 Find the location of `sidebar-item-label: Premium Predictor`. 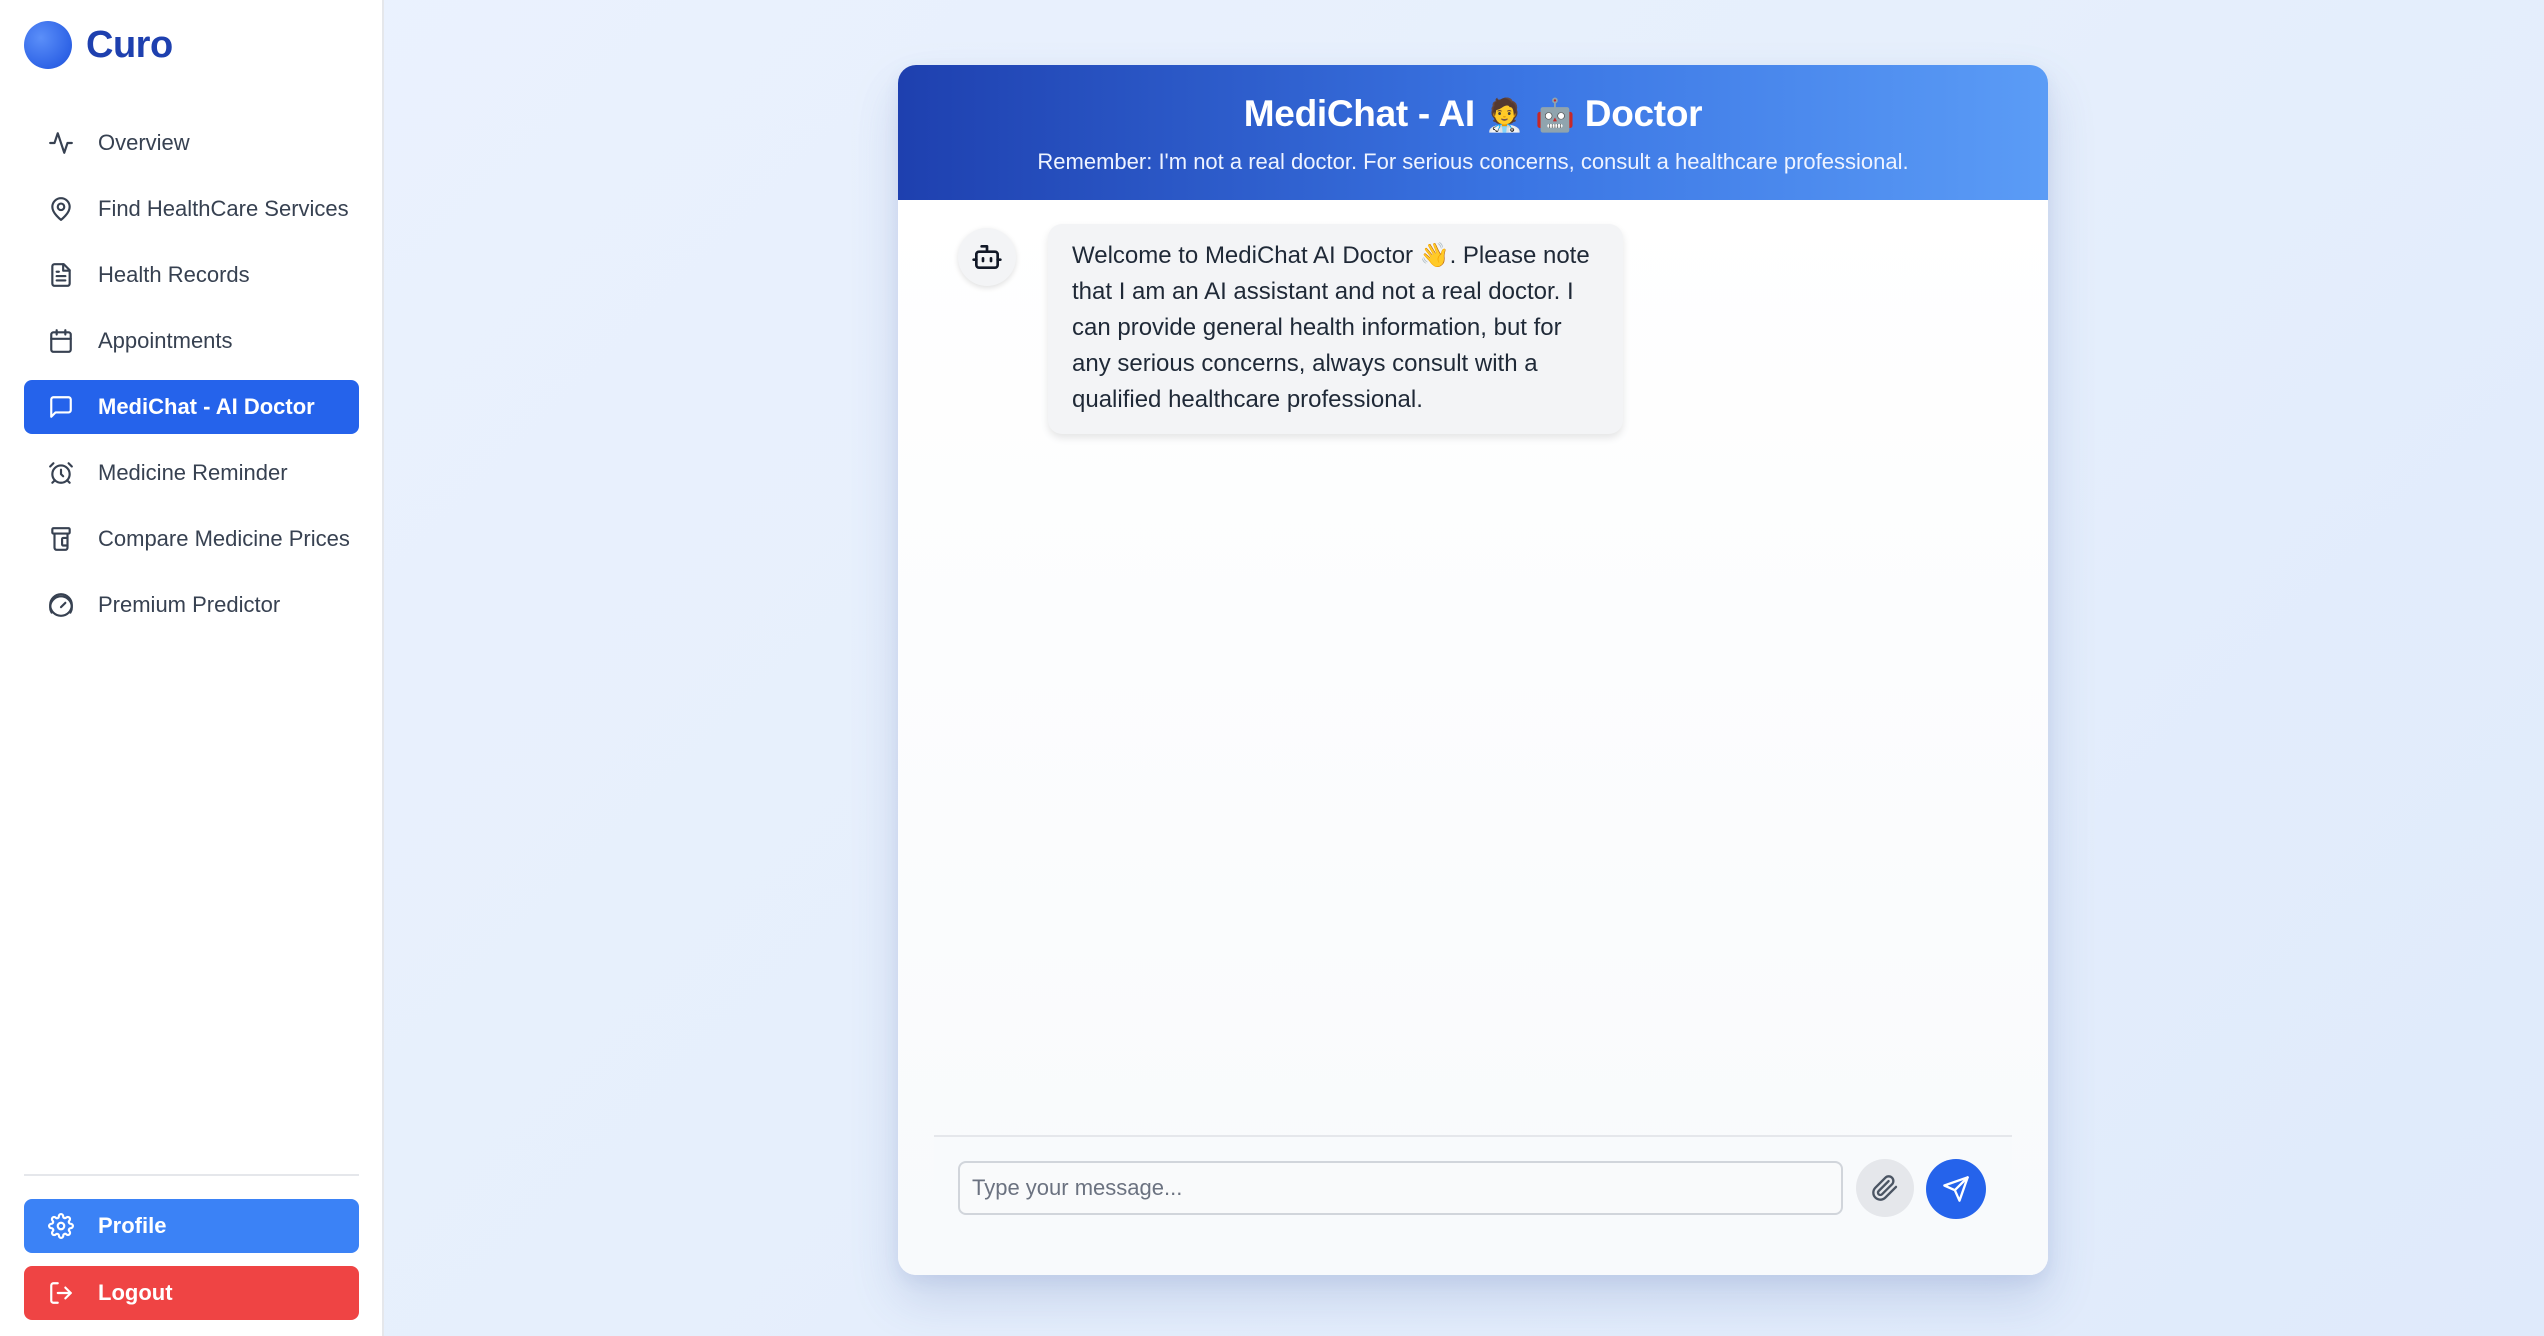

sidebar-item-label: Premium Predictor is located at coordinates (189, 604).